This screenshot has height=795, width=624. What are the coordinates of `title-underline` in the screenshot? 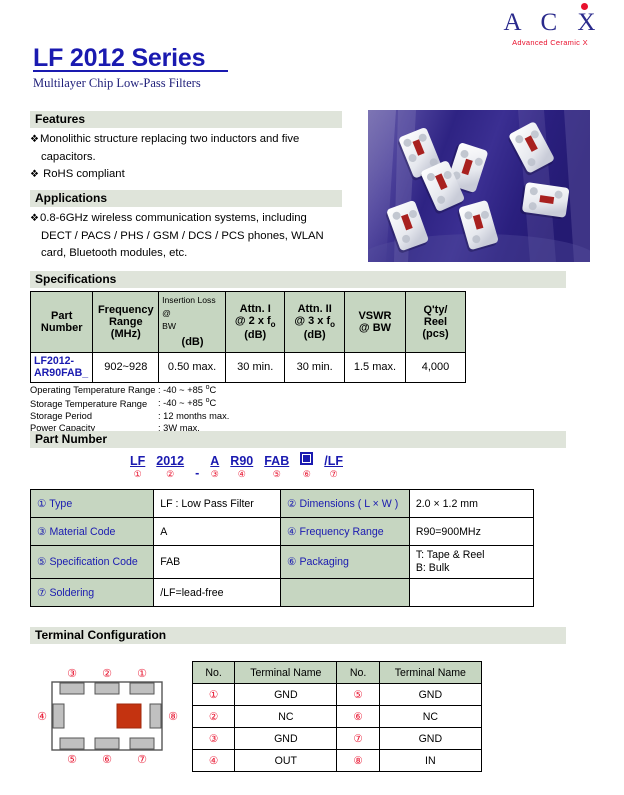 It's located at (130, 71).